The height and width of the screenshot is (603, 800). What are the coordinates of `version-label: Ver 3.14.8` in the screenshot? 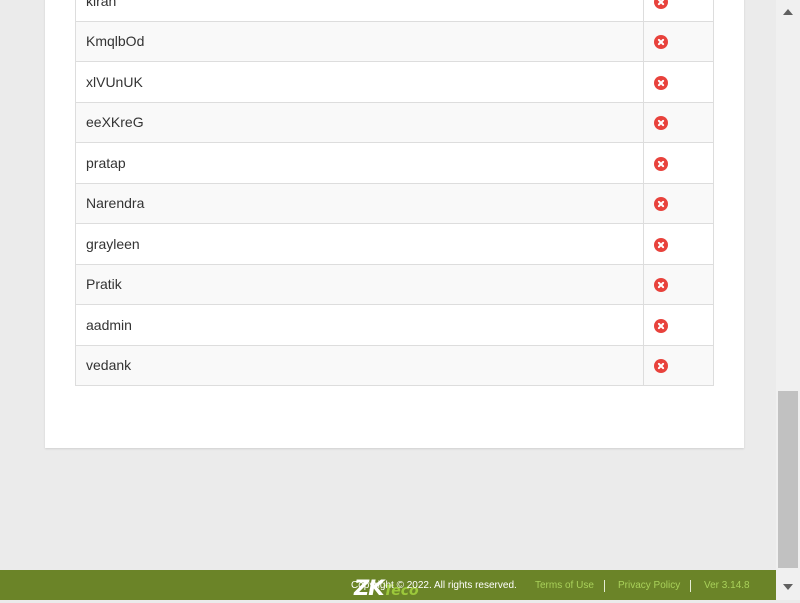 It's located at (727, 585).